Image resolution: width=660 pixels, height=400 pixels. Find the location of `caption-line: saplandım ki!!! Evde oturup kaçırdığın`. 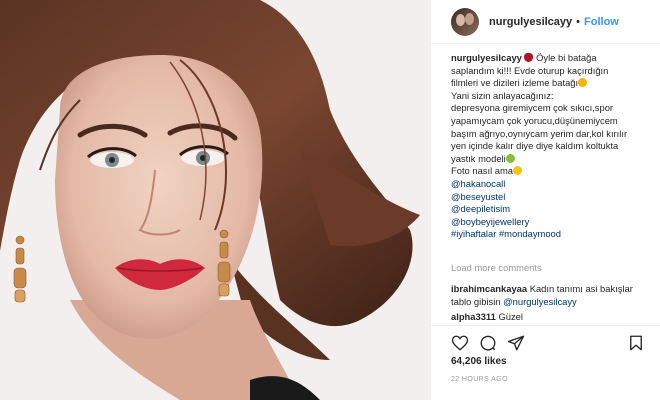

caption-line: saplandım ki!!! Evde oturup kaçırdığın is located at coordinates (530, 70).